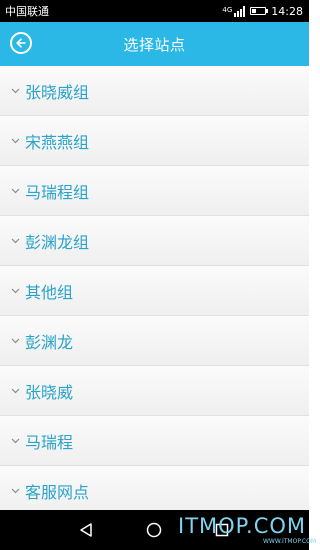 The height and width of the screenshot is (550, 320). I want to click on signal-icon, so click(240, 11).